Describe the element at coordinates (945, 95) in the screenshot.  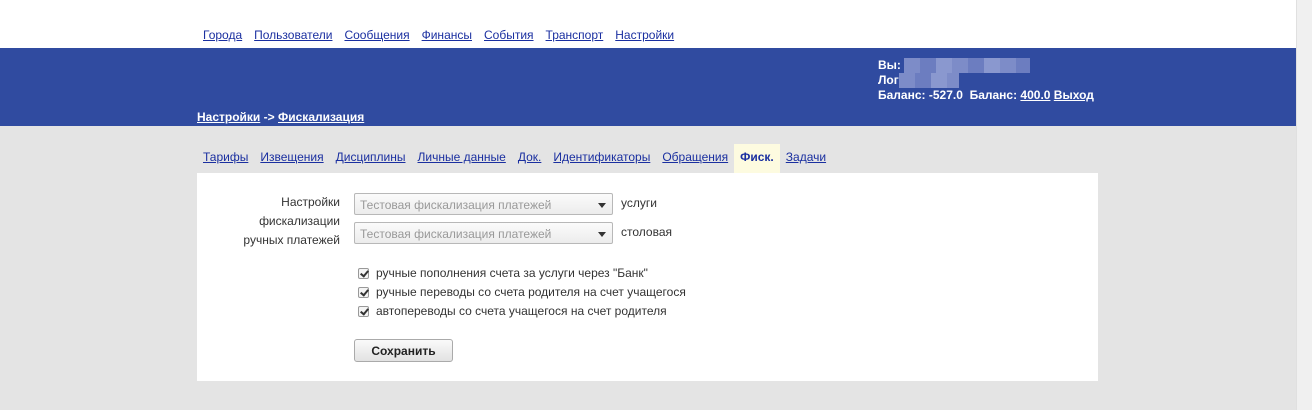
I see `balance-value-1: -527.0` at that location.